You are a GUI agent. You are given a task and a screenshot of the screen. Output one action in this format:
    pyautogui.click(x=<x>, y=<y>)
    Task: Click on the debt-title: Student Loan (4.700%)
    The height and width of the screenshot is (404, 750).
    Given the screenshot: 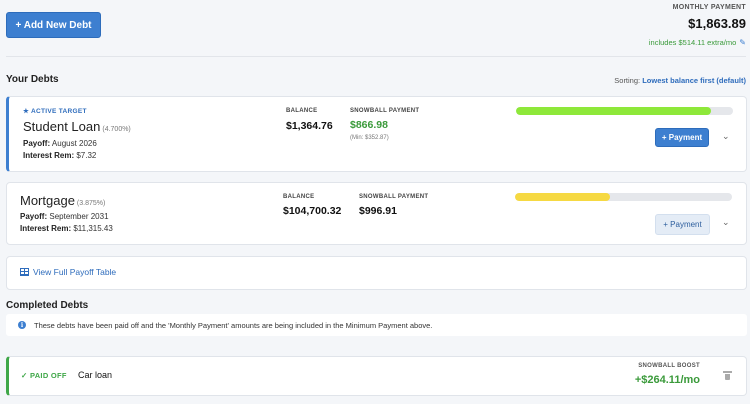 What is the action you would take?
    pyautogui.click(x=77, y=126)
    